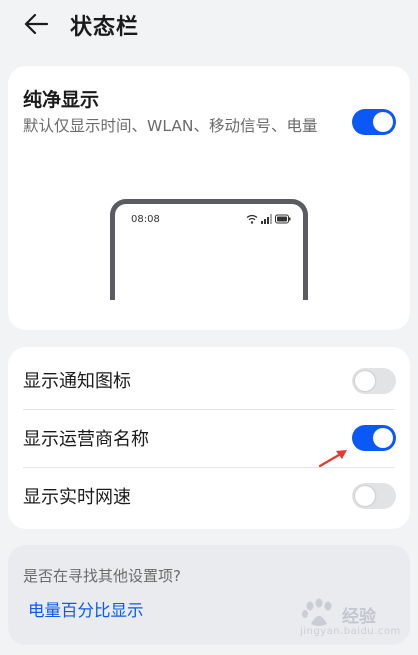 Image resolution: width=418 pixels, height=655 pixels. What do you see at coordinates (61, 100) in the screenshot?
I see `pure-display-title: 纯净显示` at bounding box center [61, 100].